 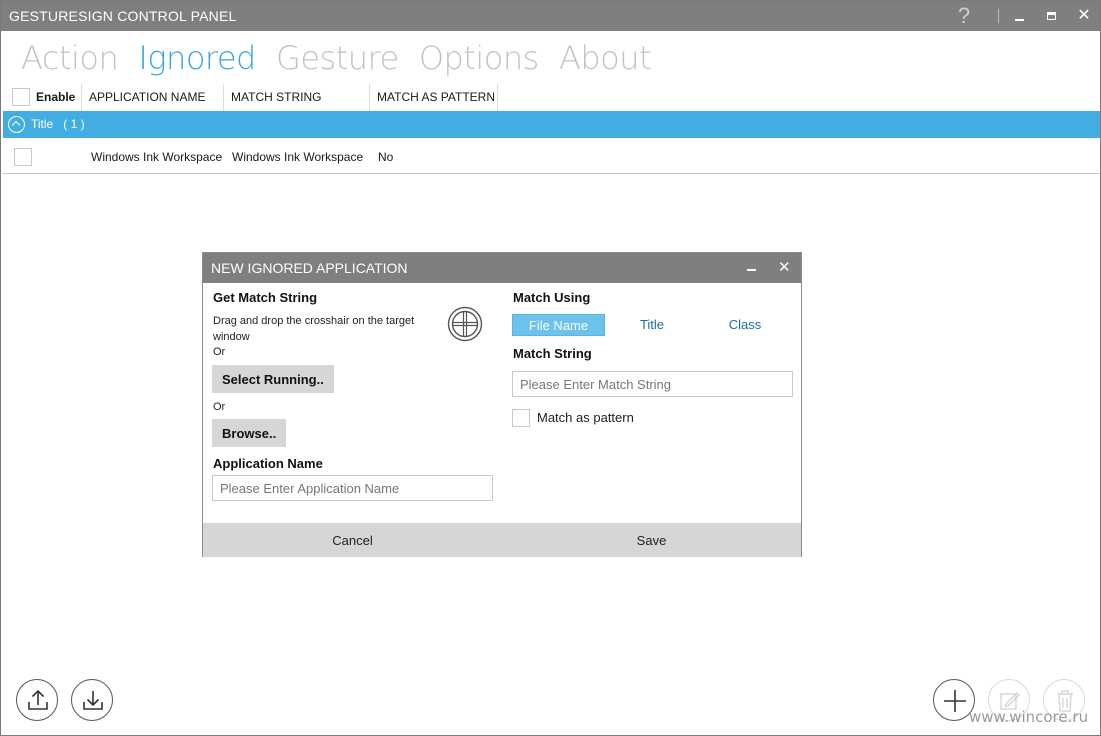 What do you see at coordinates (268, 463) in the screenshot?
I see `application-name-label: Application Name` at bounding box center [268, 463].